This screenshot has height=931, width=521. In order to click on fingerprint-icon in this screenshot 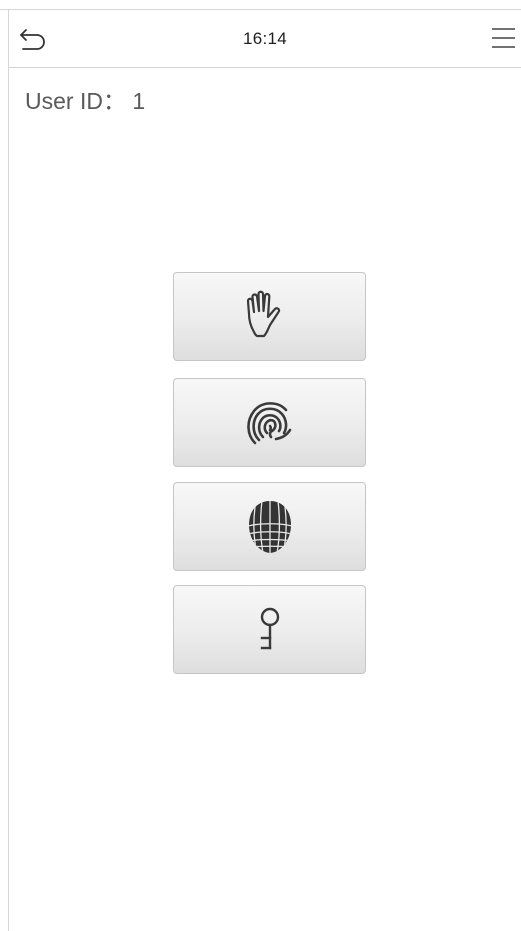, I will do `click(268, 422)`.